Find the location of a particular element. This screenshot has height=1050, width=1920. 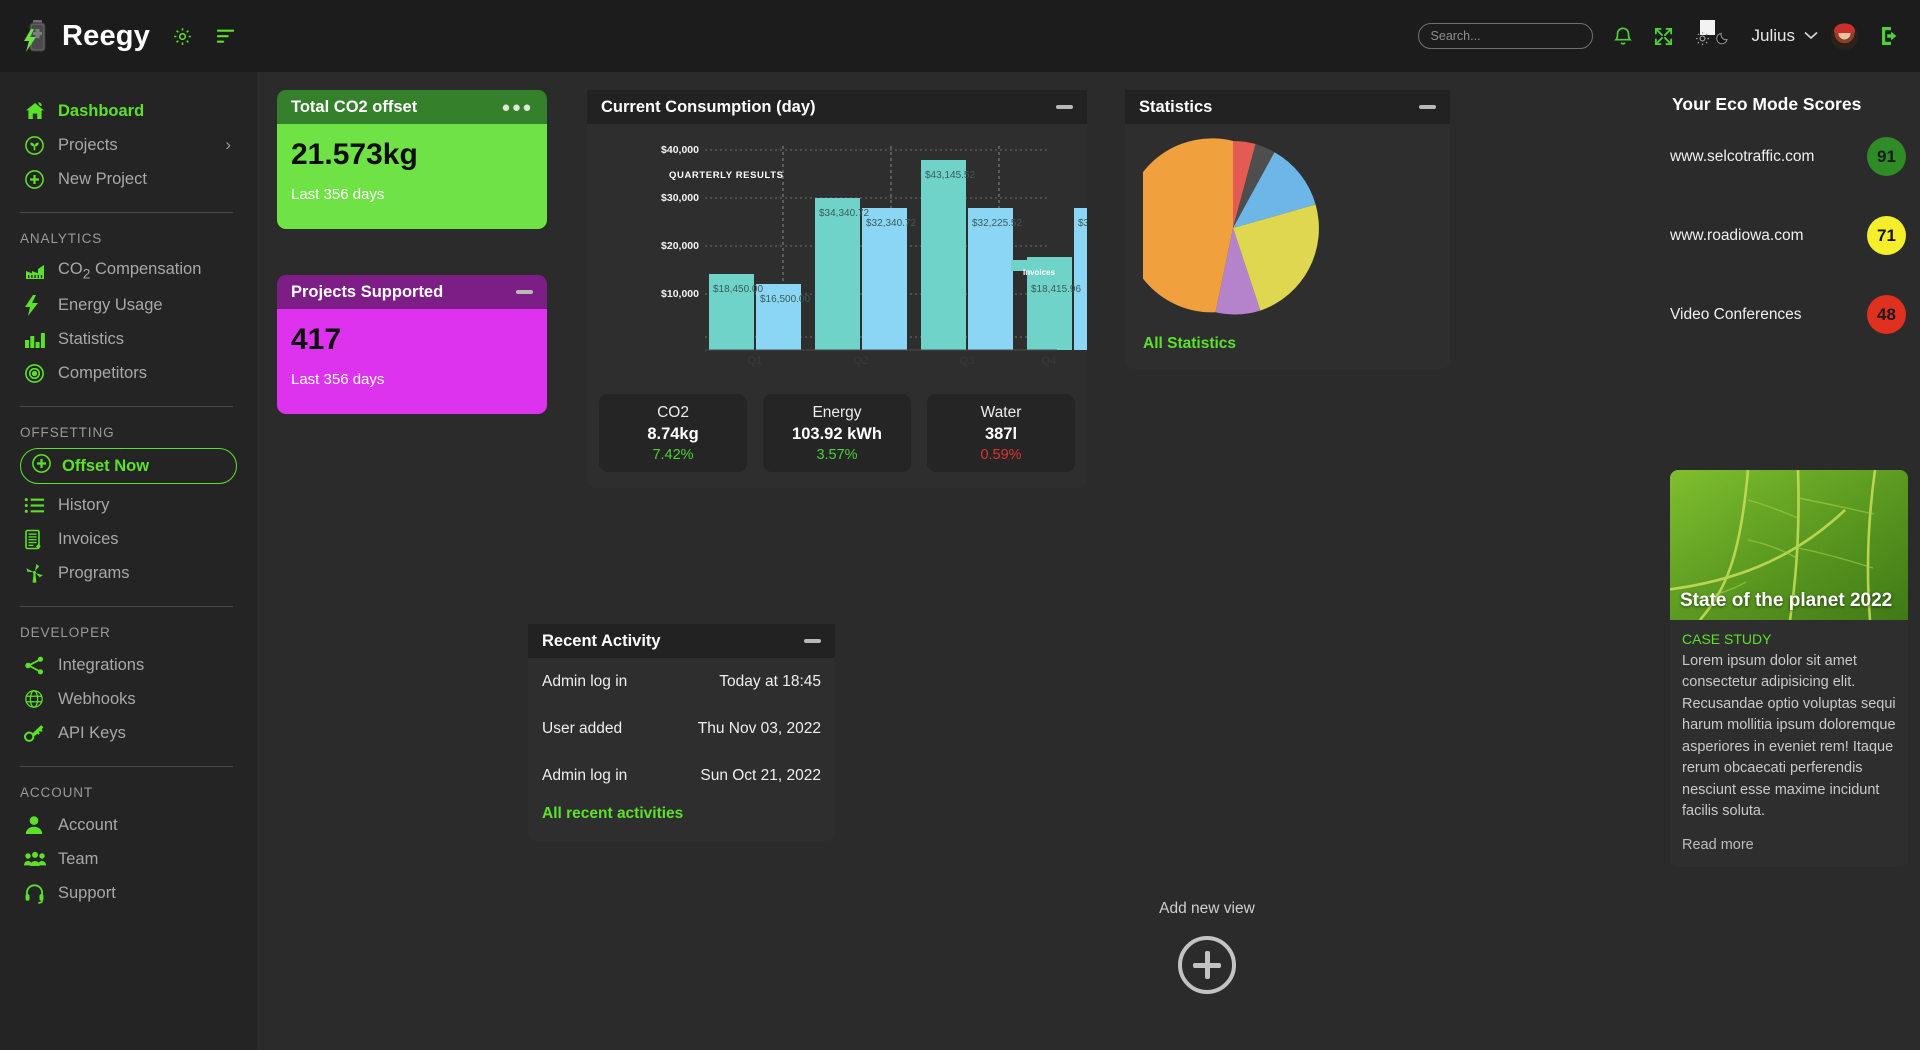

sidebar-item-history: History is located at coordinates (128, 505).